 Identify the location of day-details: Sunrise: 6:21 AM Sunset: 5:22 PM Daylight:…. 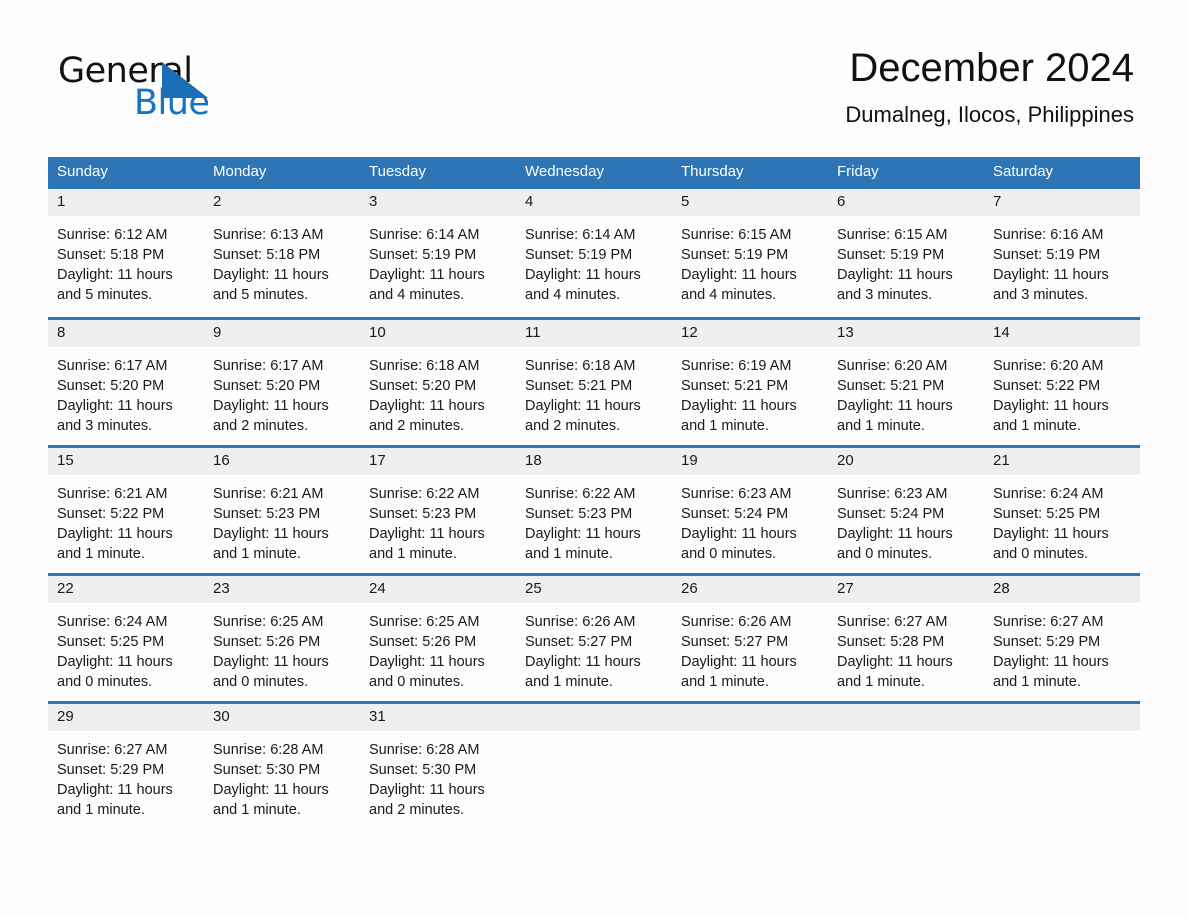
(126, 519).